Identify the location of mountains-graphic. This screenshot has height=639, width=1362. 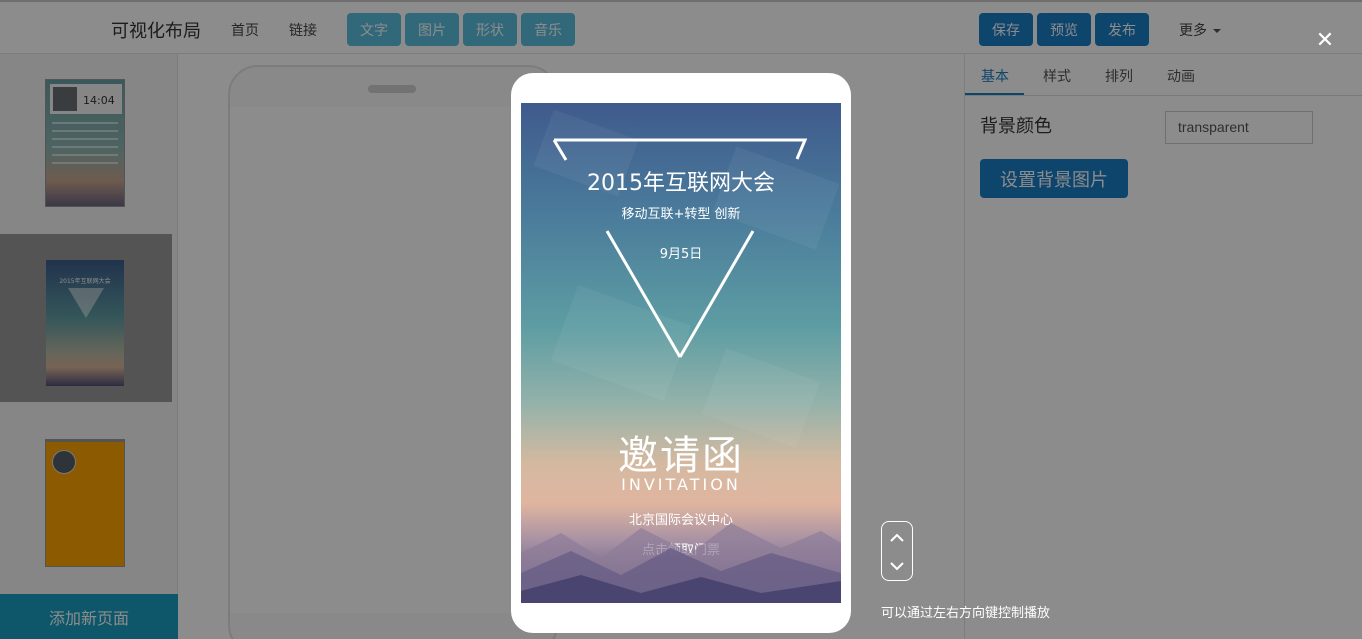
(681, 563).